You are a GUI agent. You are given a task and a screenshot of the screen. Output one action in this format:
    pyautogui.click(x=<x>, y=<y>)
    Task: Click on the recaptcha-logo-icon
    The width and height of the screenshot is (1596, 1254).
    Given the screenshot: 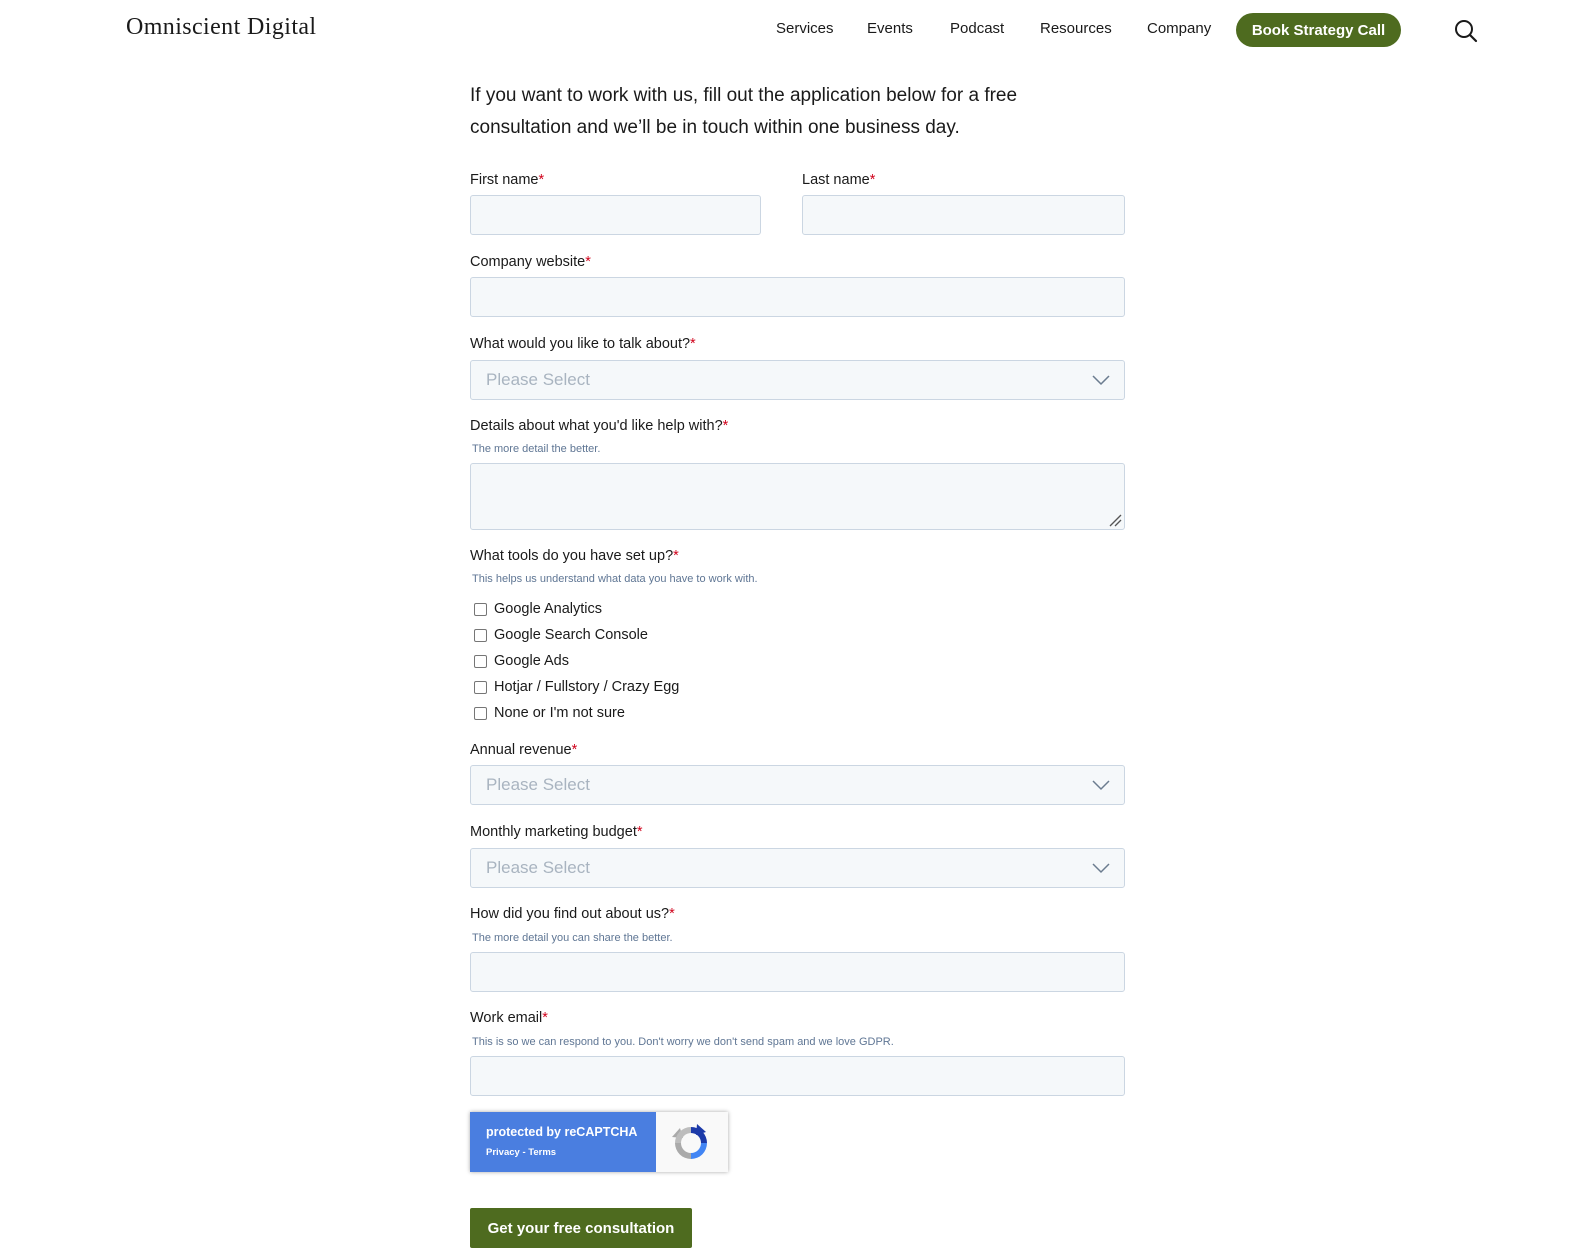 What is the action you would take?
    pyautogui.click(x=689, y=1141)
    